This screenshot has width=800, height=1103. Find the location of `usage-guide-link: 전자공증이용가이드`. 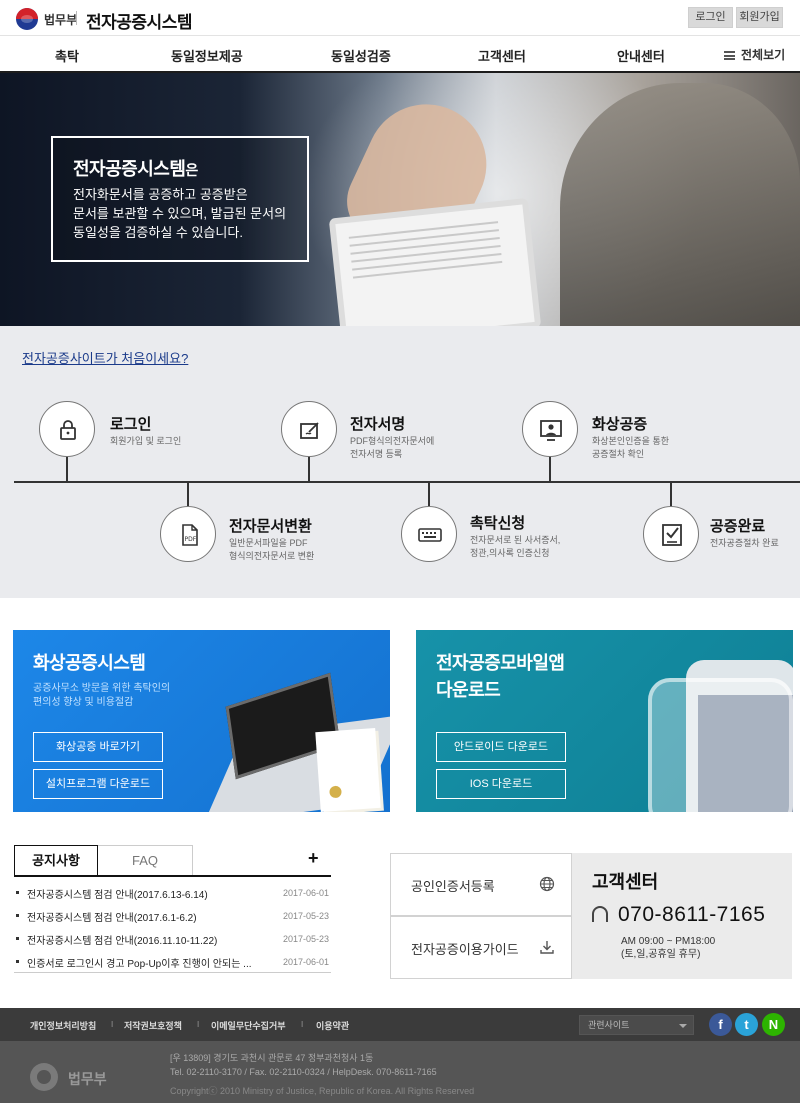

usage-guide-link: 전자공증이용가이드 is located at coordinates (481, 947).